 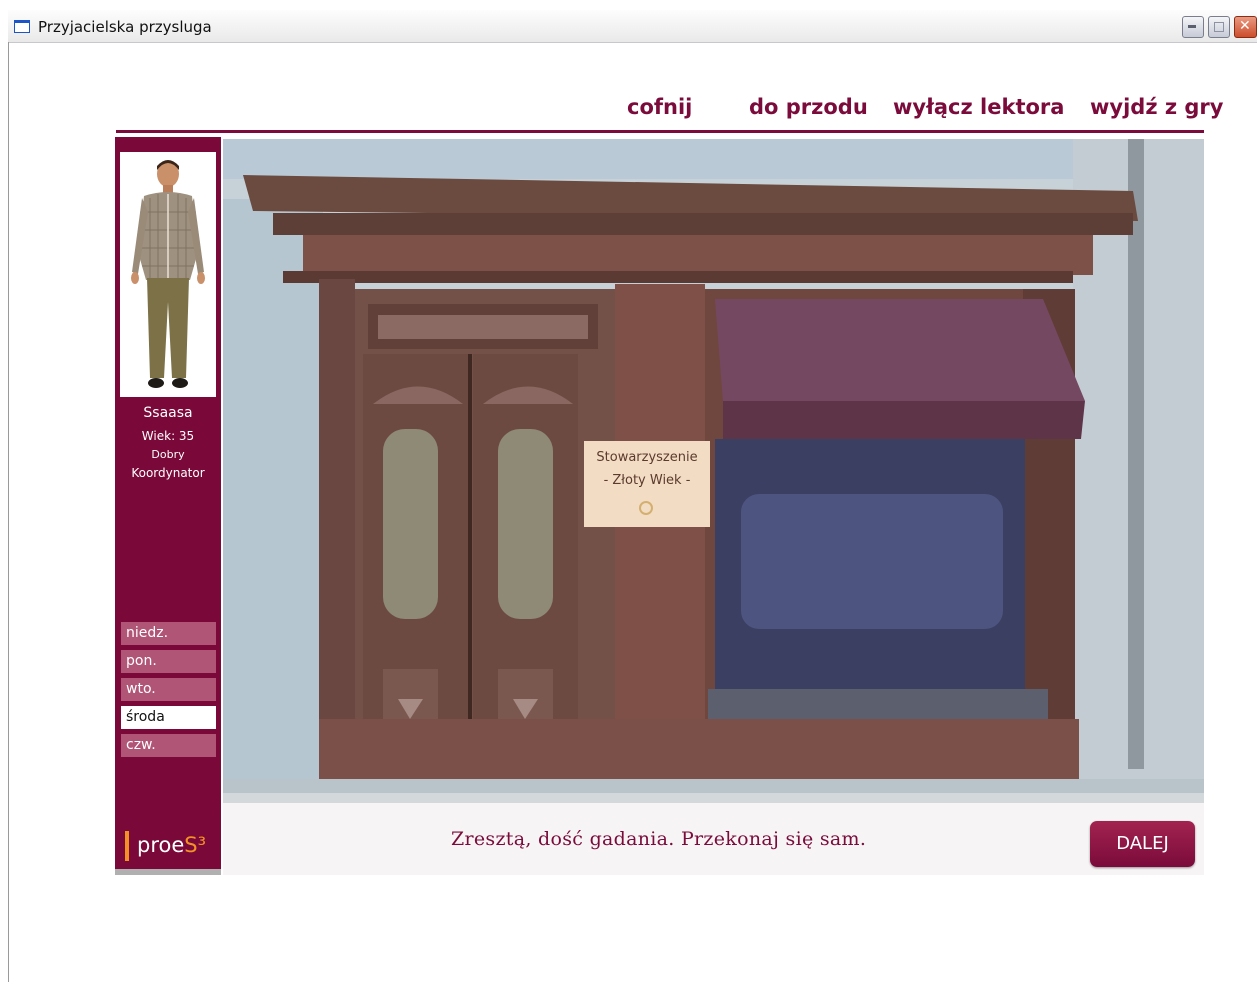 I want to click on minimize-icon, so click(x=1192, y=26).